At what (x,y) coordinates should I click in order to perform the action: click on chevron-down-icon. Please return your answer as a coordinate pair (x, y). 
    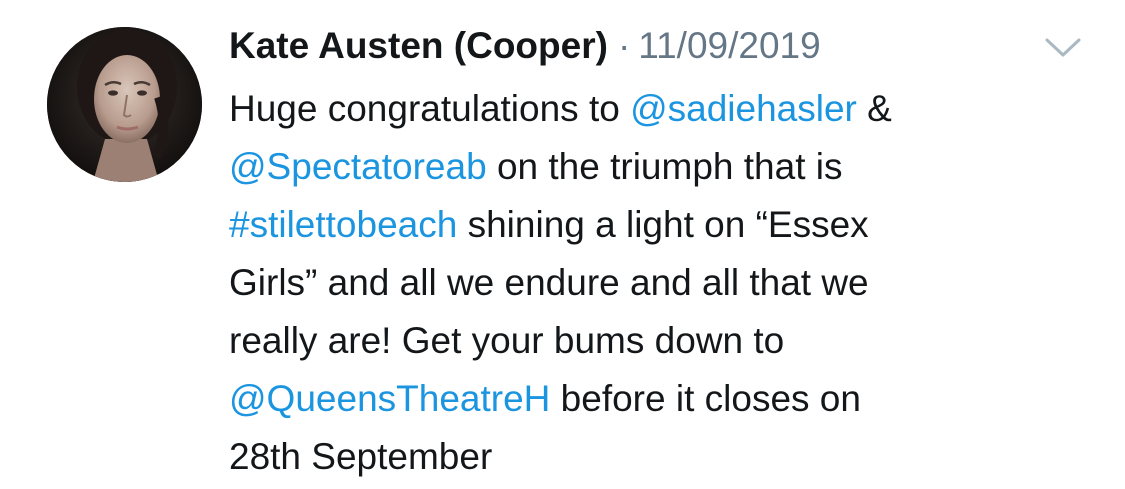
    Looking at the image, I should click on (1063, 48).